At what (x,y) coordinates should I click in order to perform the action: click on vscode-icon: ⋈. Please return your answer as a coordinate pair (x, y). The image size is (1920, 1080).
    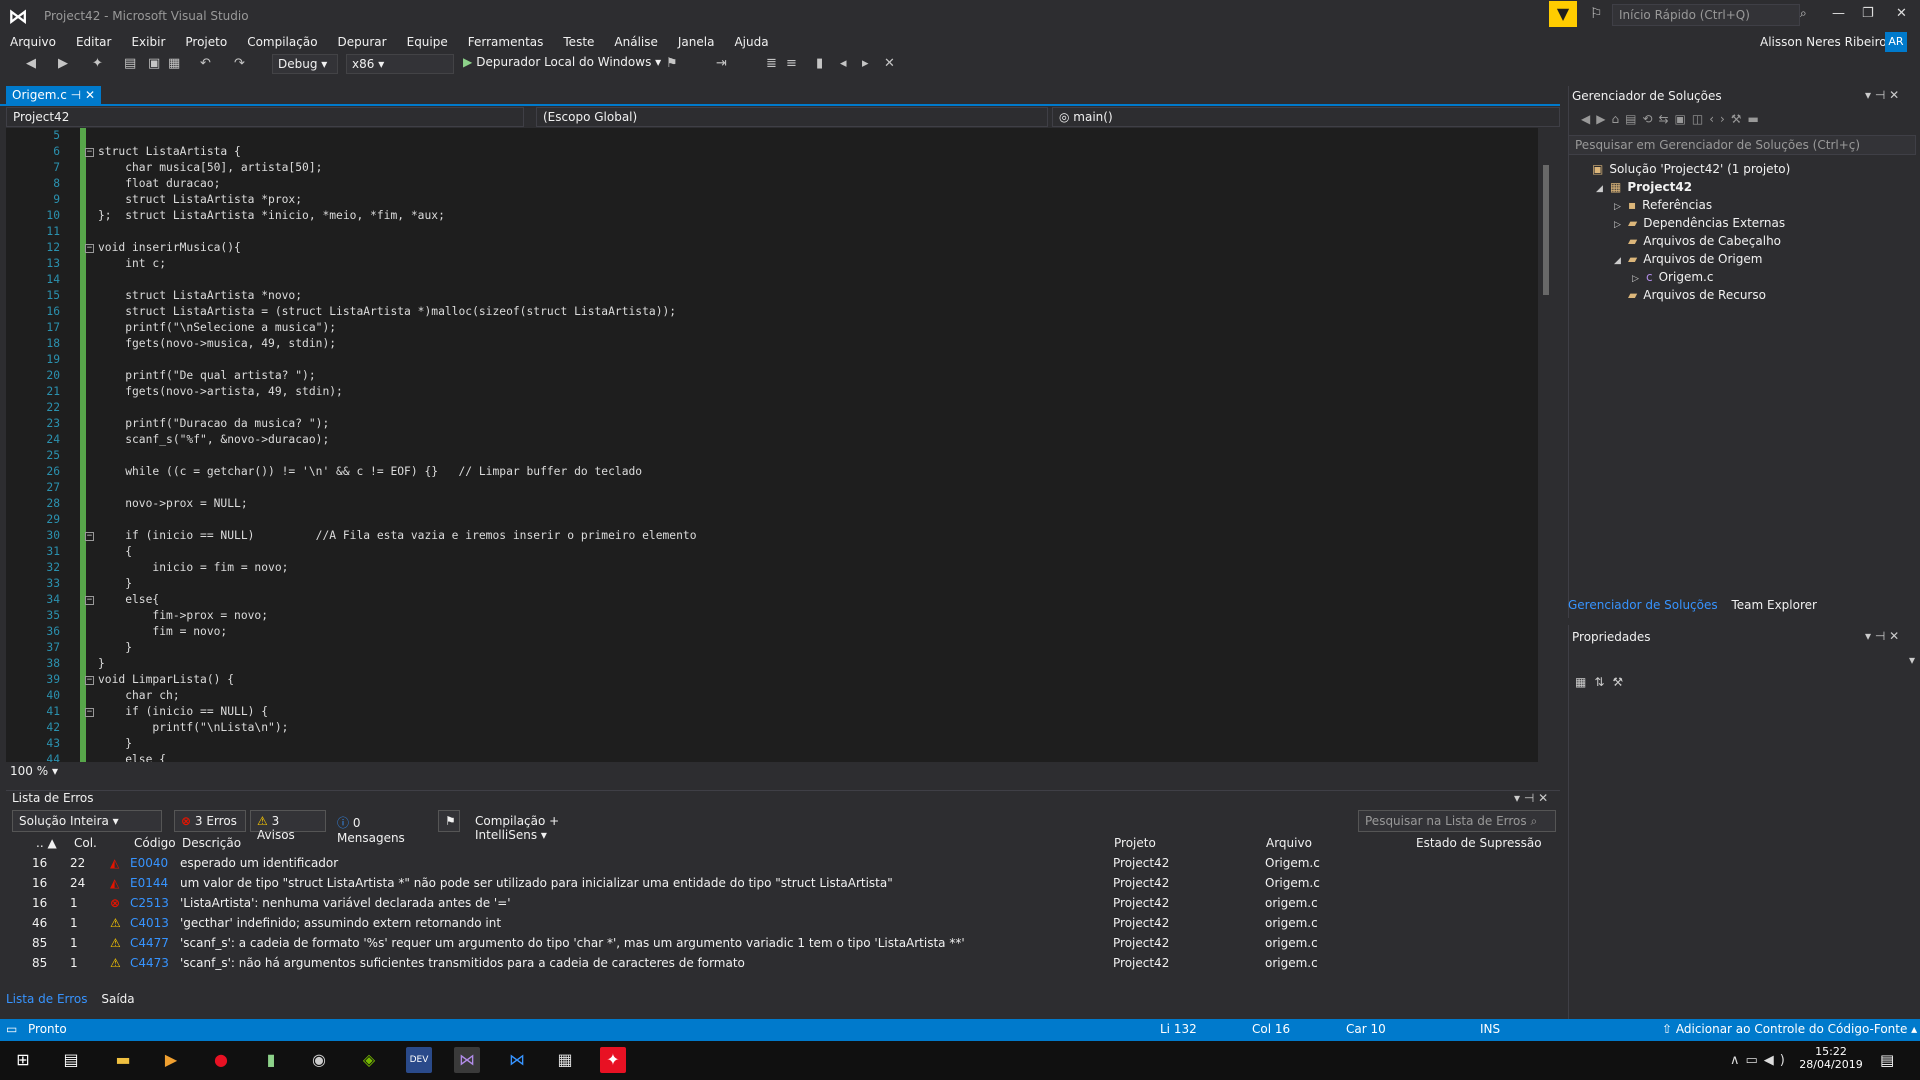
    Looking at the image, I should click on (517, 1060).